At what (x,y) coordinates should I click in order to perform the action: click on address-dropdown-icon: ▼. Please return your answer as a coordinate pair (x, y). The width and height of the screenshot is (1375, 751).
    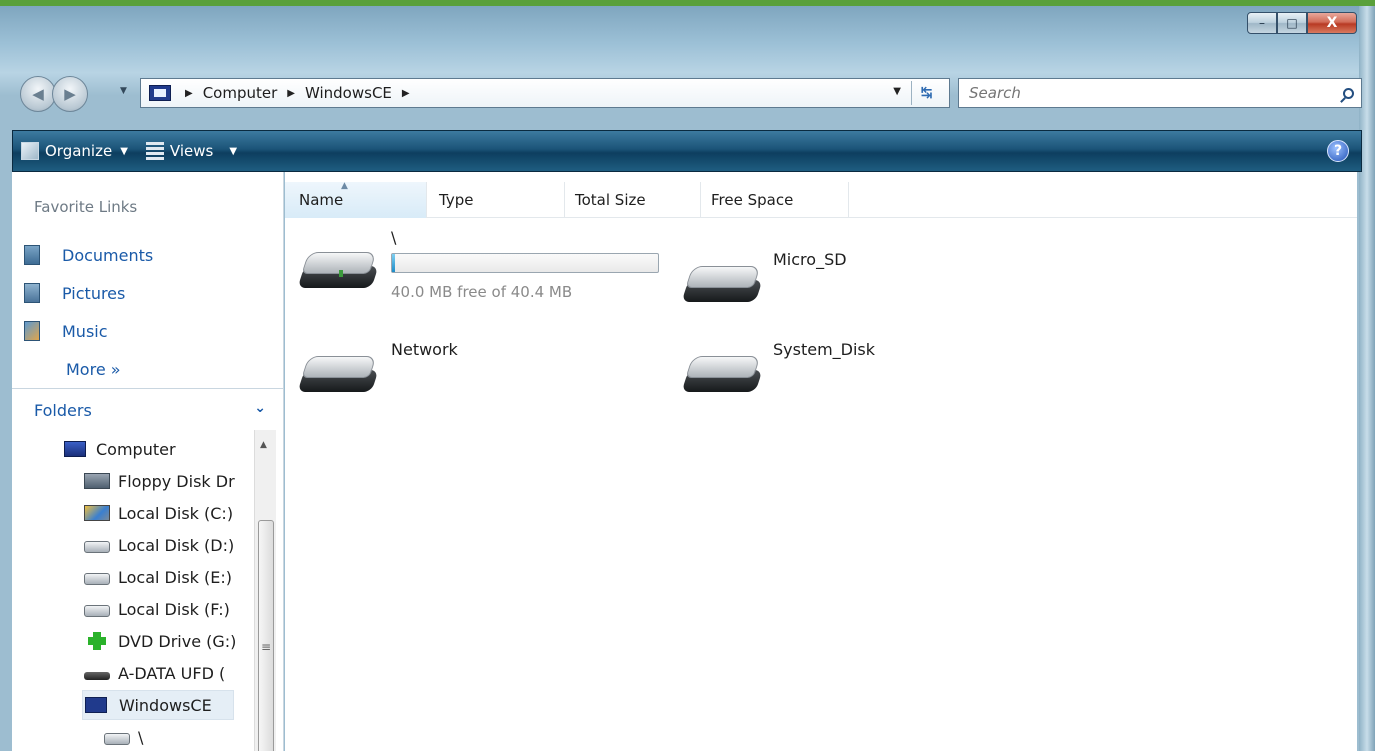
    Looking at the image, I should click on (897, 91).